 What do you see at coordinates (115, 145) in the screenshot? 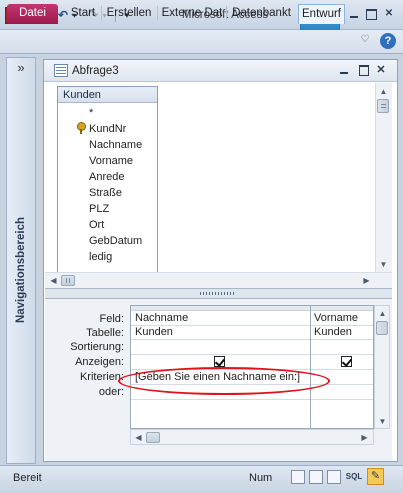
I see `field-item: Nachname` at bounding box center [115, 145].